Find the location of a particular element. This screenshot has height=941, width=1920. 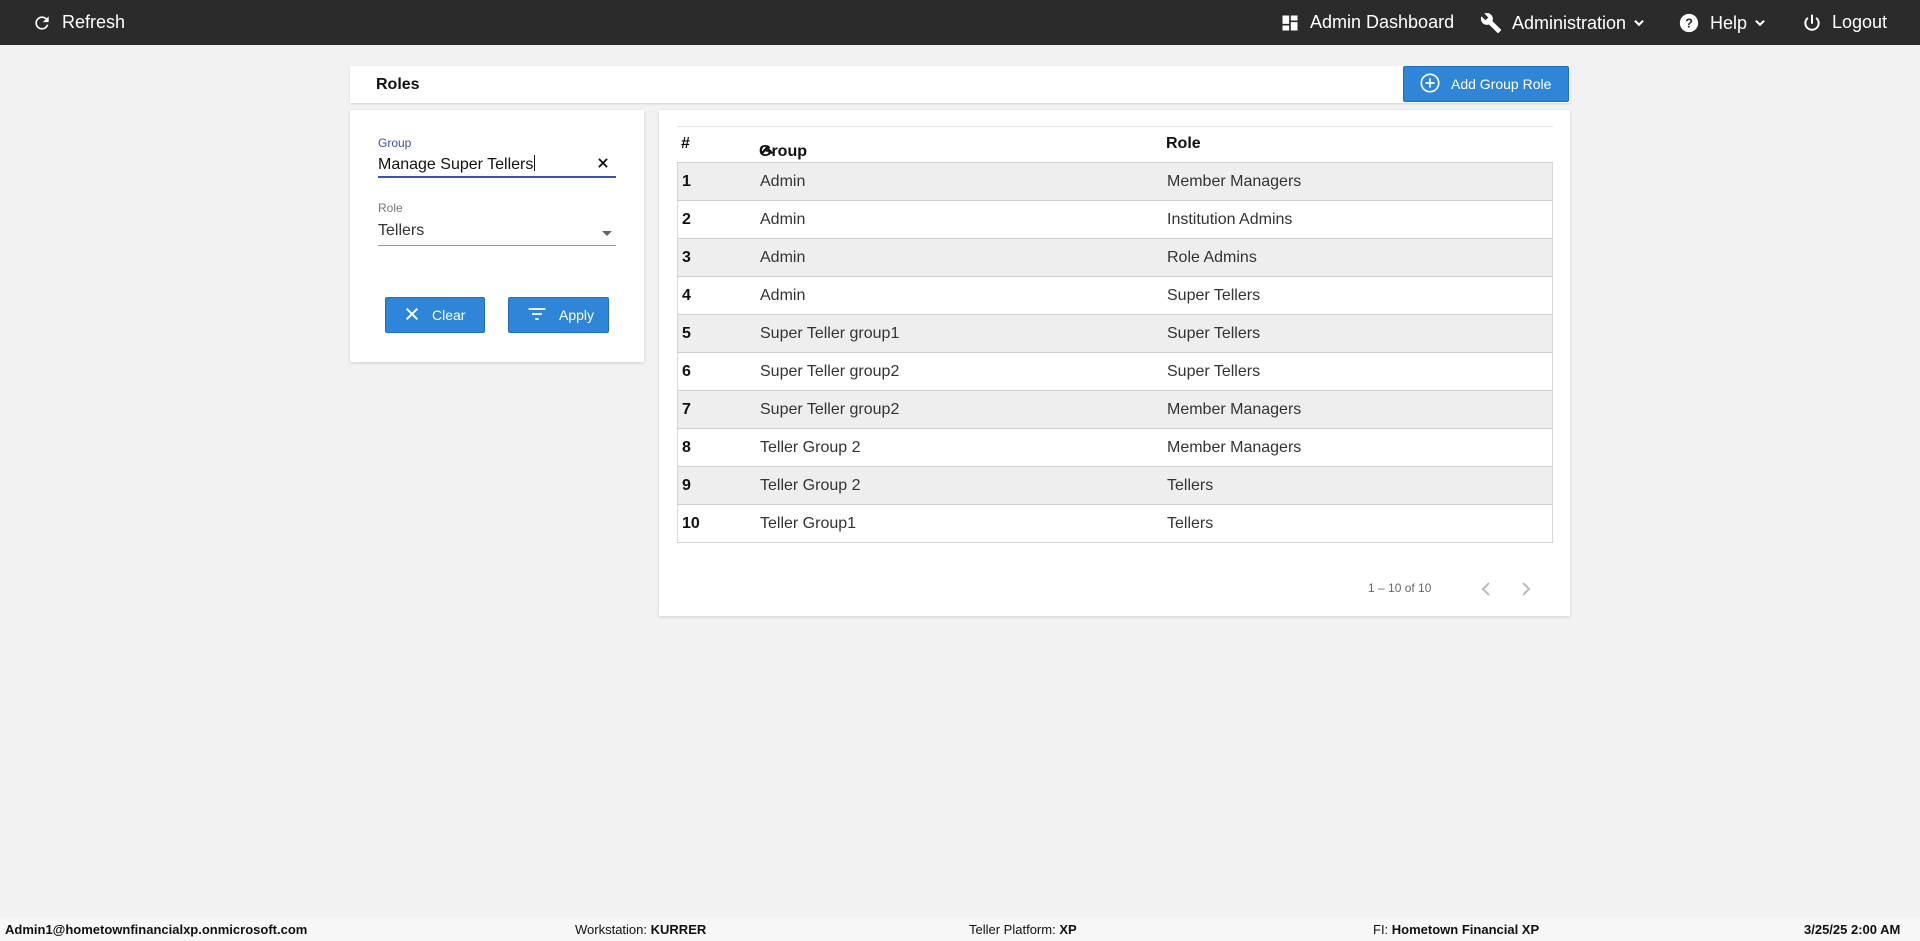

group-input-value: Manage Super Tellers is located at coordinates (456, 164).